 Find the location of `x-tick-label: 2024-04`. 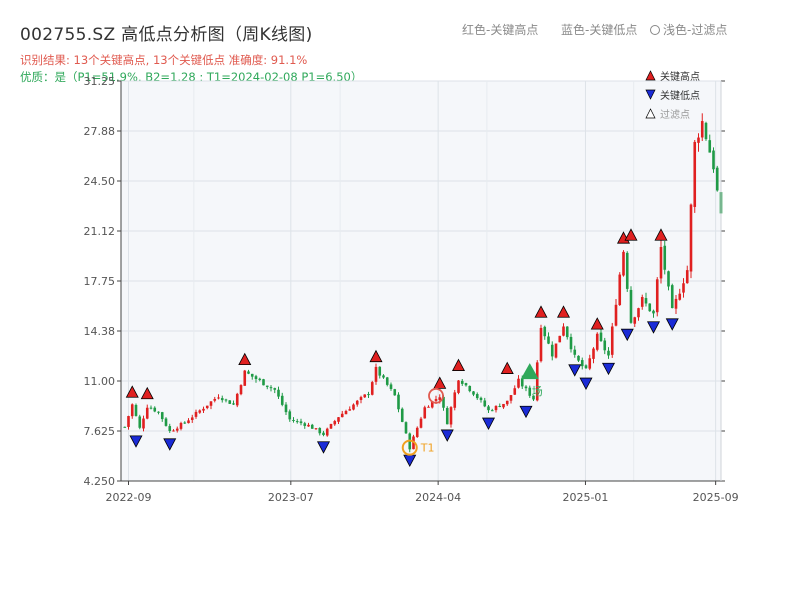

x-tick-label: 2024-04 is located at coordinates (438, 497).